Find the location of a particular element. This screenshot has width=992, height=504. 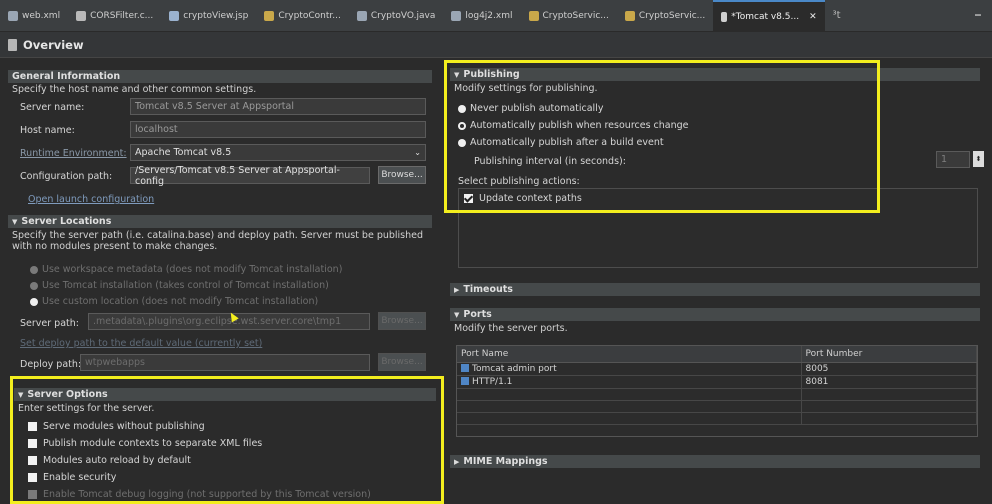

section-description: Modify the server ports. is located at coordinates (511, 328).